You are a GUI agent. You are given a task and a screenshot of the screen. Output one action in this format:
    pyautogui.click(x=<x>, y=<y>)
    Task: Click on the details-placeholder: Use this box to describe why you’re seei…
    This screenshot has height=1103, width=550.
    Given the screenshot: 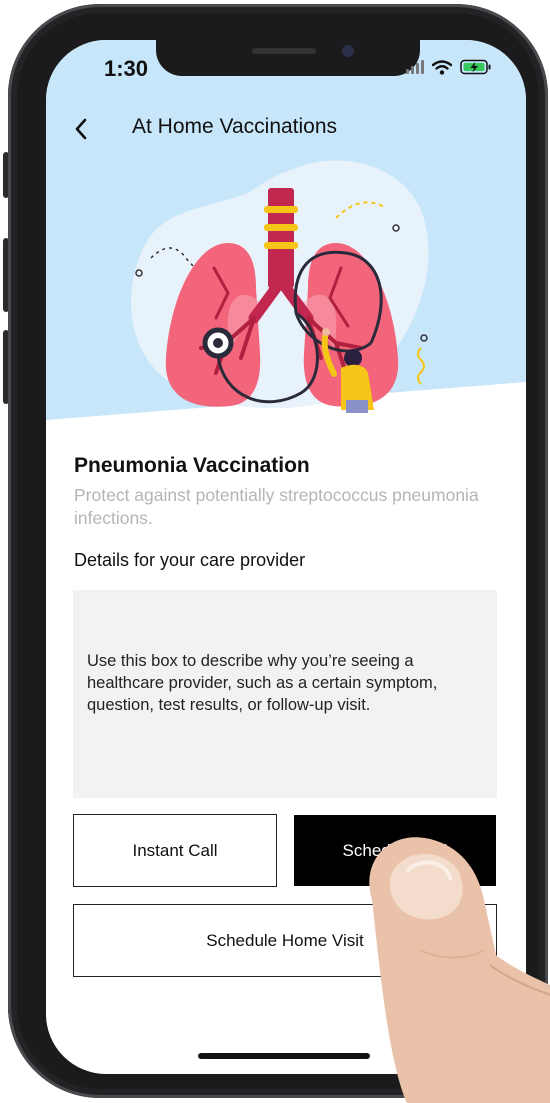 What is the action you would take?
    pyautogui.click(x=262, y=683)
    